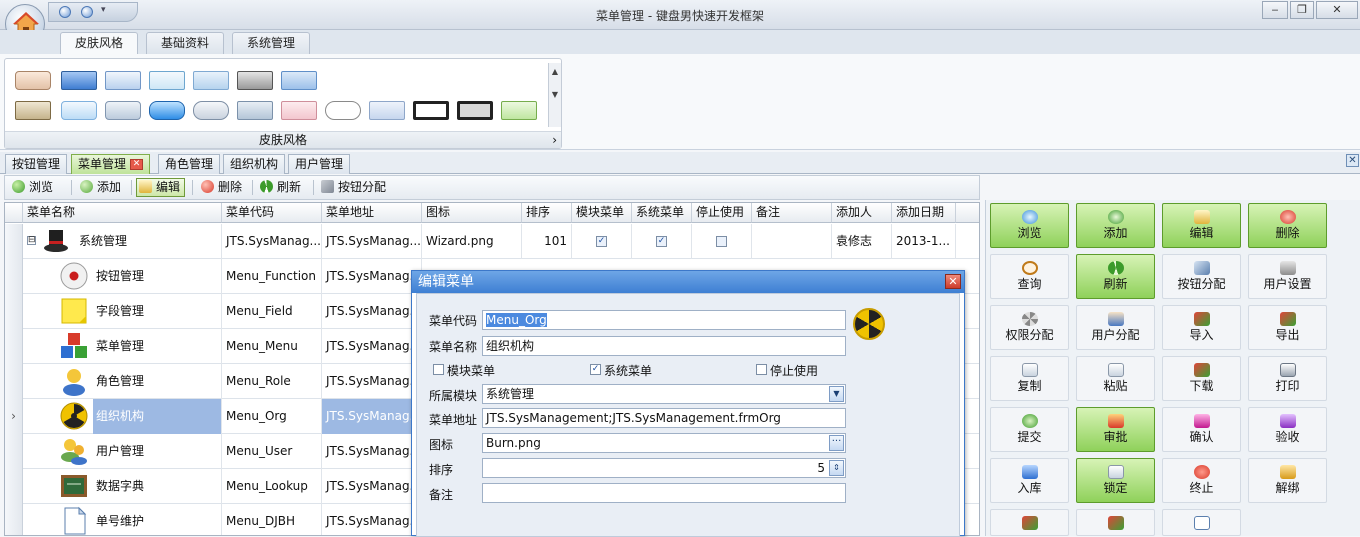 The image size is (1360, 537). What do you see at coordinates (1287, 276) in the screenshot?
I see `panel-user-settings-button: 用户设置` at bounding box center [1287, 276].